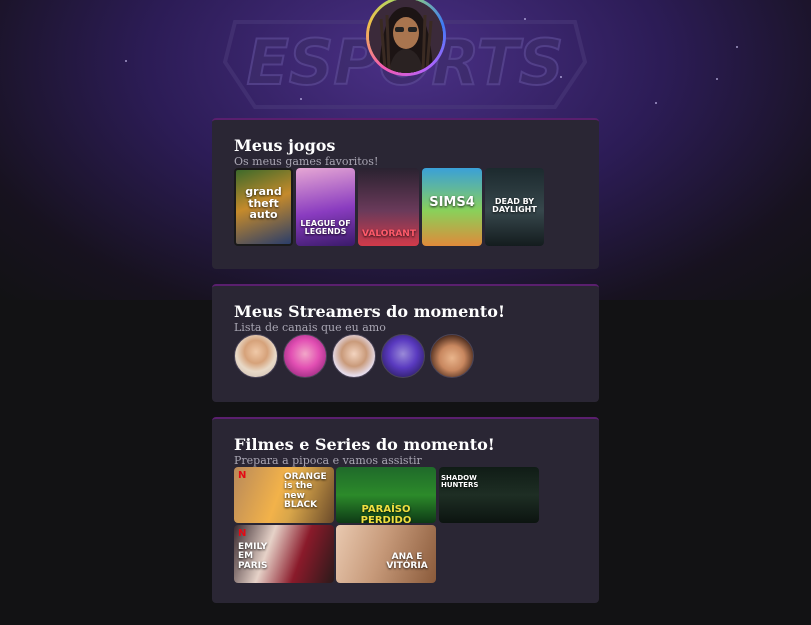 The width and height of the screenshot is (811, 625). I want to click on game-dead-by-daylight-label: DEAD BY DAYLIGHT, so click(514, 206).